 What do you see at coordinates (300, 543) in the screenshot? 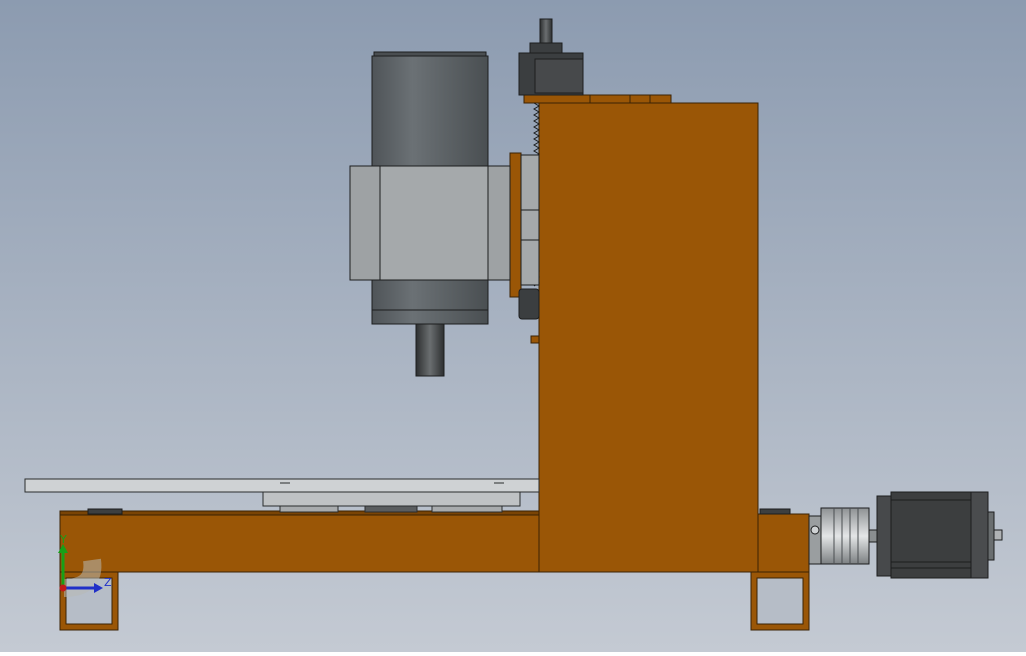
I see `base-beam` at bounding box center [300, 543].